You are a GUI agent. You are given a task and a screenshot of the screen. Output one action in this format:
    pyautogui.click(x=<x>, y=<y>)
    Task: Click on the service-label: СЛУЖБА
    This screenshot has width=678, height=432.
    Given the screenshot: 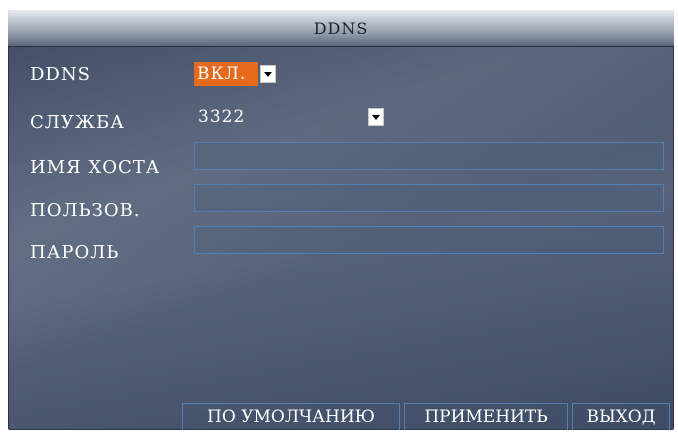 What is the action you would take?
    pyautogui.click(x=77, y=122)
    